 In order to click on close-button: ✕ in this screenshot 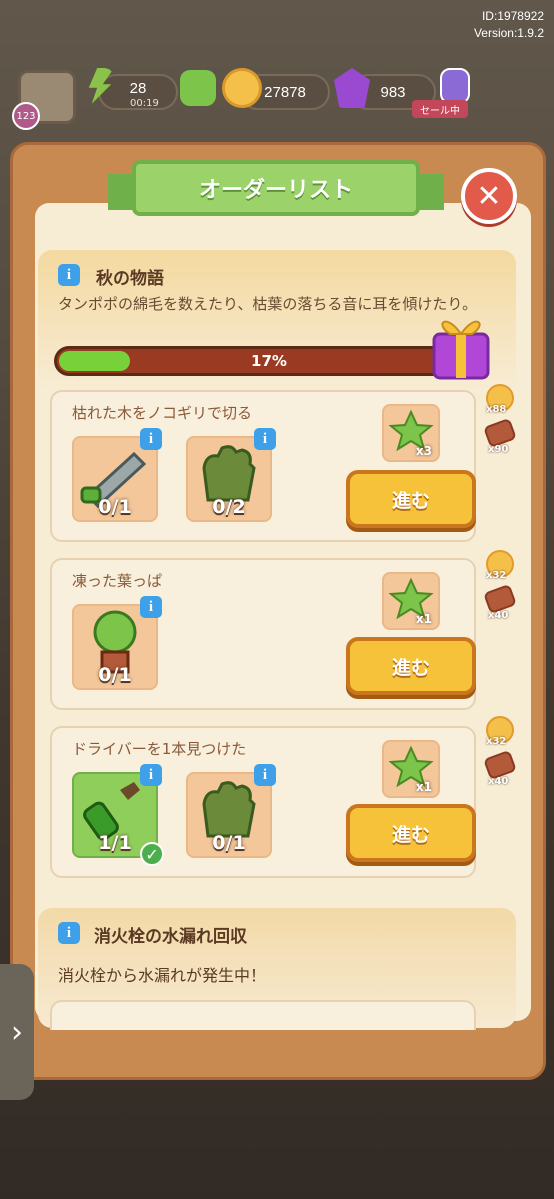, I will do `click(489, 196)`.